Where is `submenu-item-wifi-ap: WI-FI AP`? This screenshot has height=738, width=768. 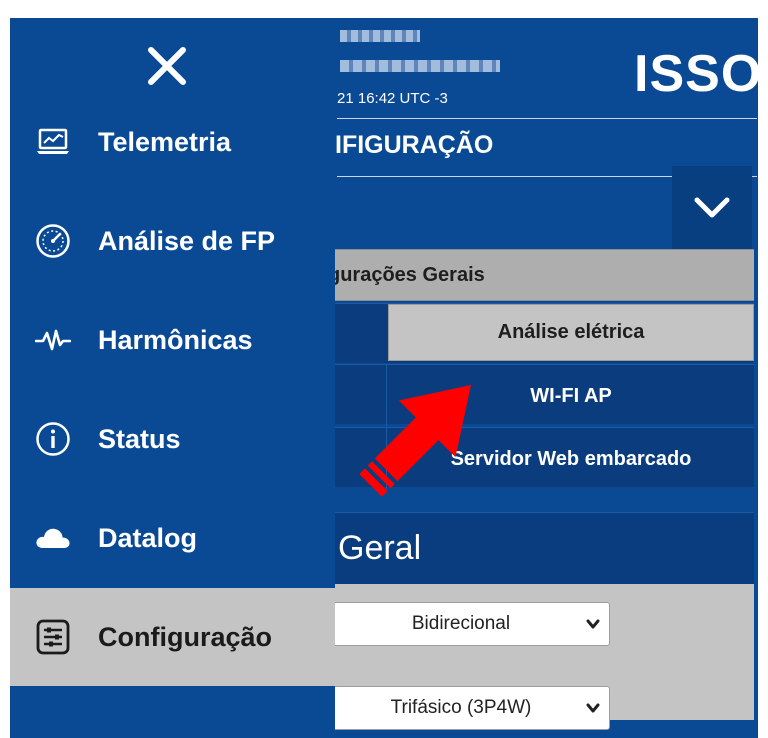
submenu-item-wifi-ap: WI-FI AP is located at coordinates (571, 396).